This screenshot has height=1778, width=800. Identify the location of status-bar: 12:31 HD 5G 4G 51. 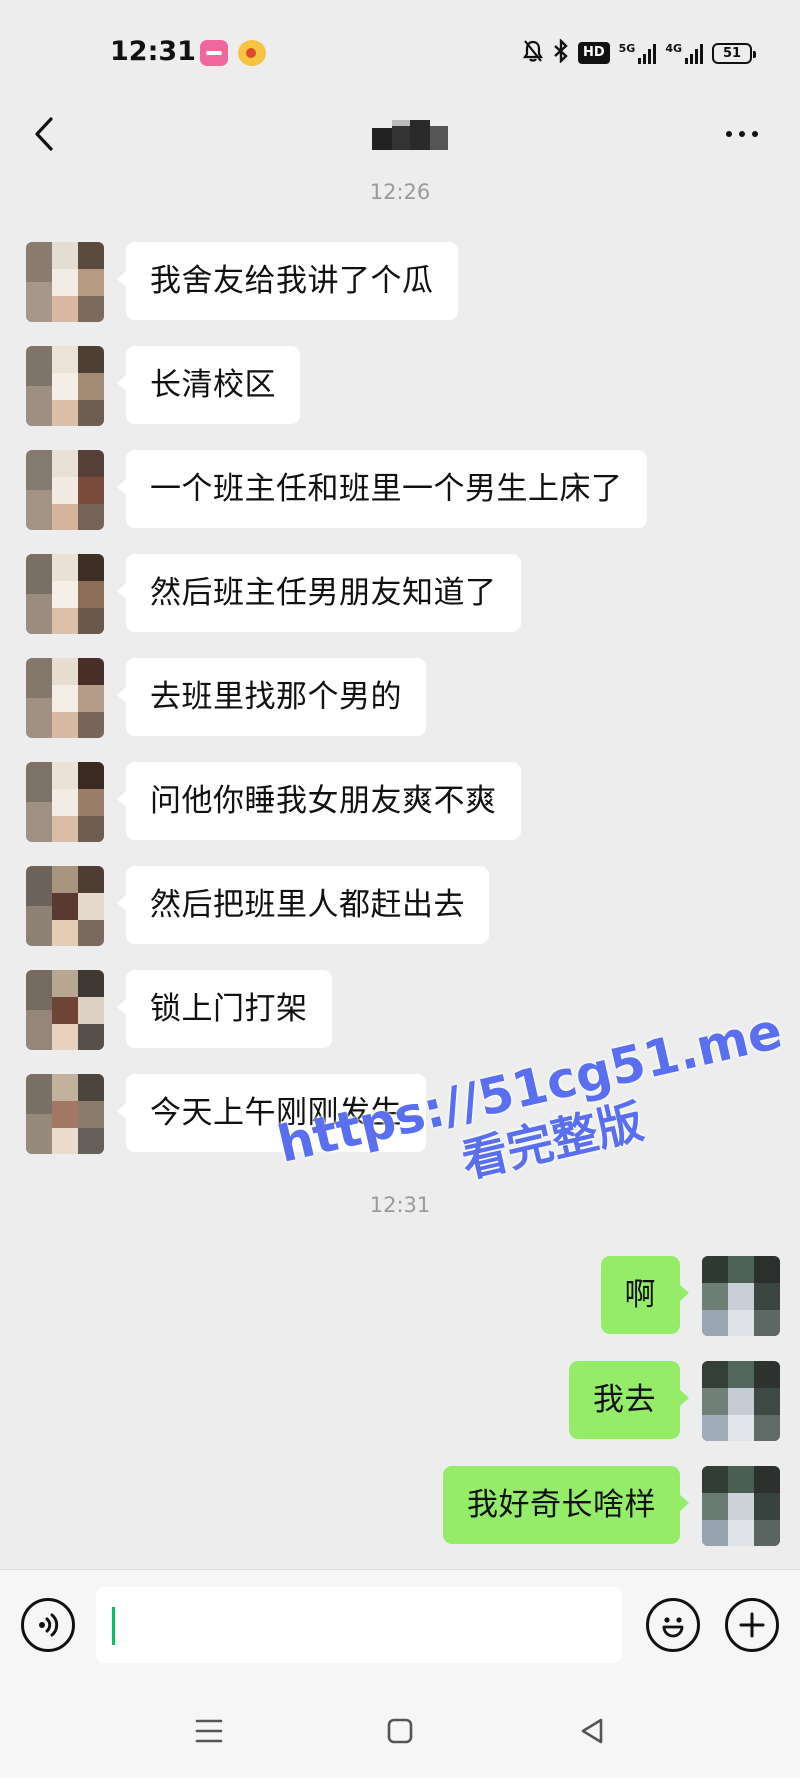
(400, 50).